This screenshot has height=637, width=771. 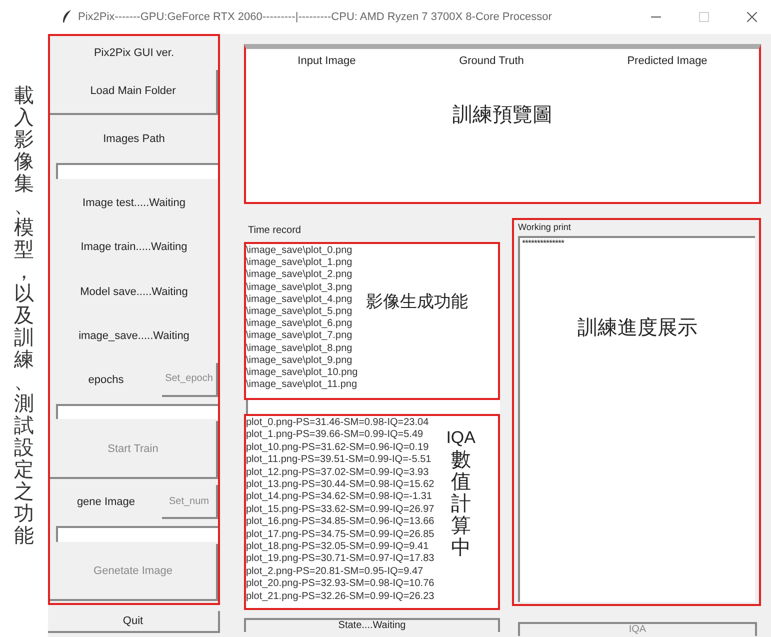 I want to click on log-line: \image_save\plot_5.png, so click(x=300, y=312).